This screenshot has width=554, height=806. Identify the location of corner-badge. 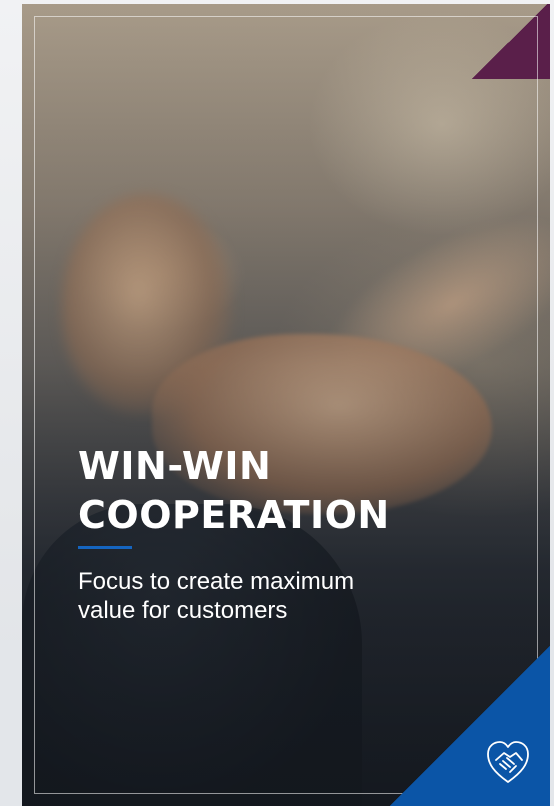
(470, 726).